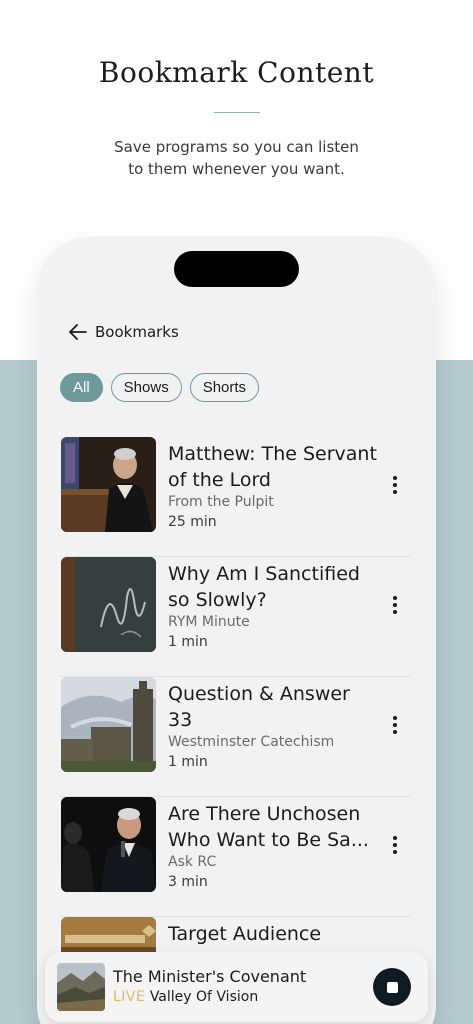  Describe the element at coordinates (81, 987) in the screenshot. I see `now-playing-artwork` at that location.